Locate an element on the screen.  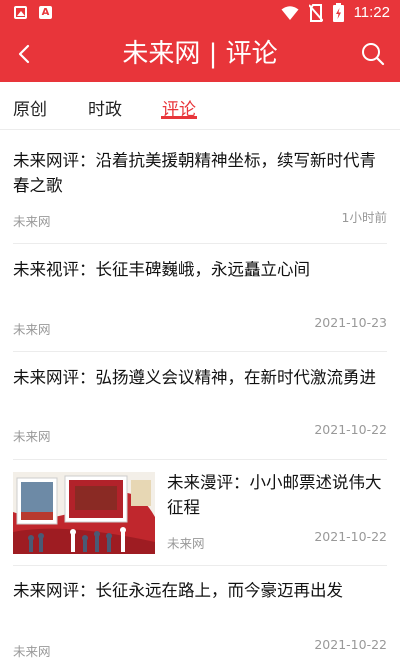
search-icon is located at coordinates (373, 54).